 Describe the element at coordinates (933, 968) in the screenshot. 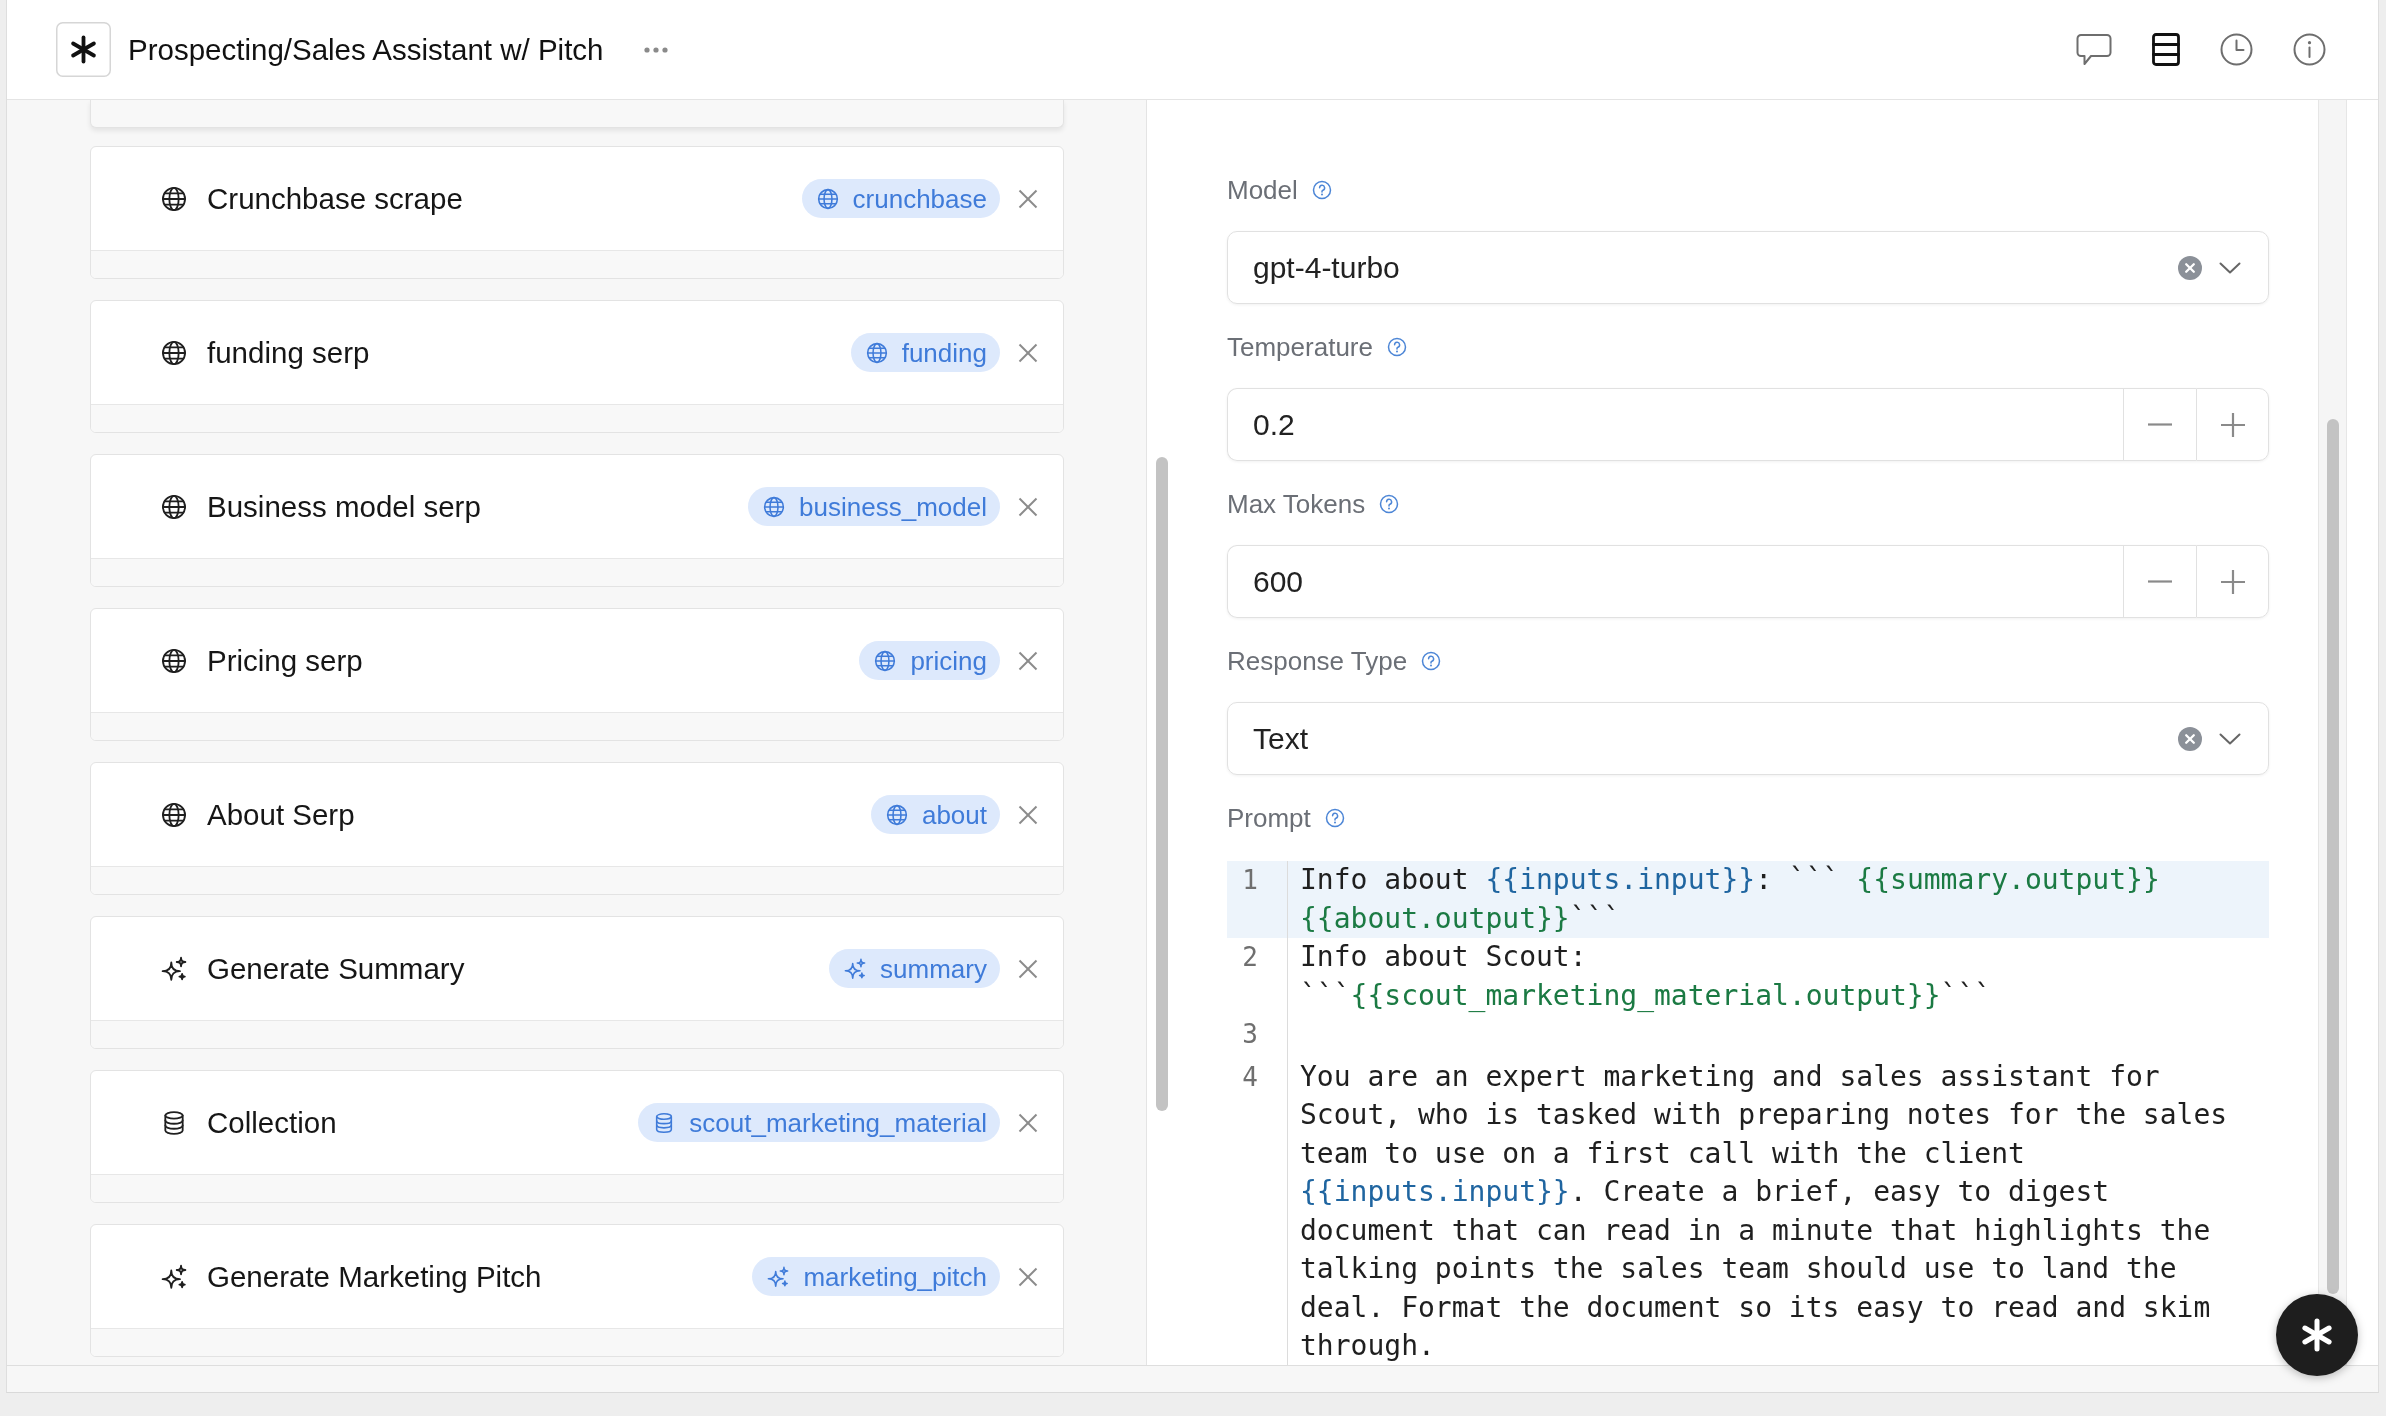

I see `tag-label: summary` at that location.